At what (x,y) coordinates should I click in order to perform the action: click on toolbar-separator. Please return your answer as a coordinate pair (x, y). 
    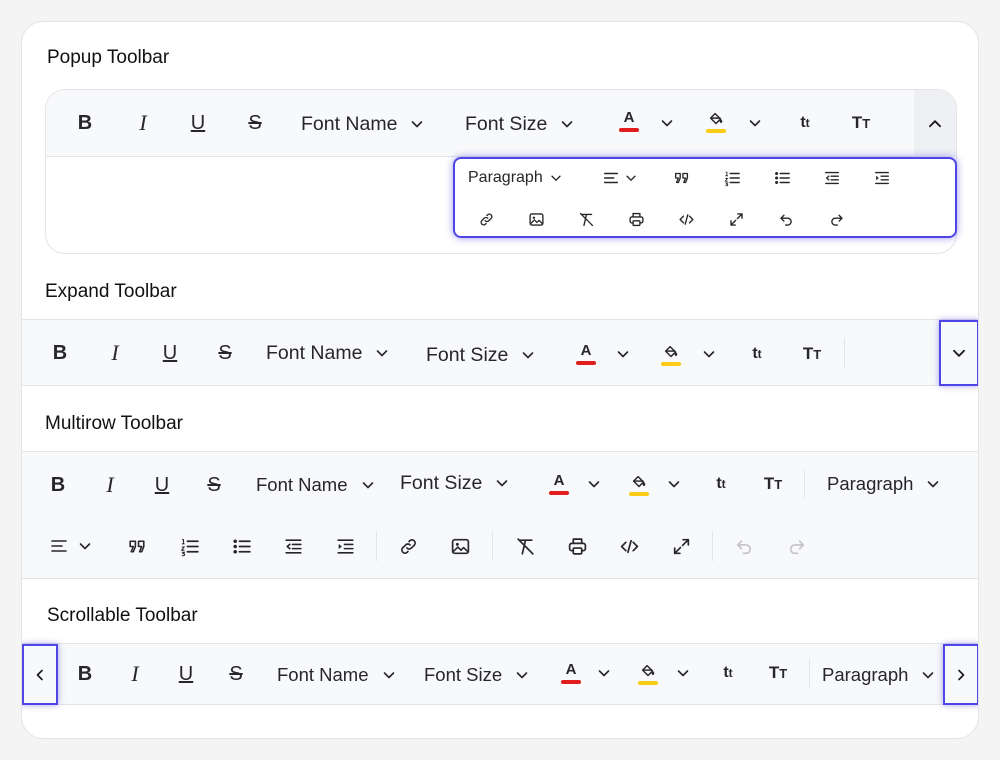
    Looking at the image, I should click on (492, 546).